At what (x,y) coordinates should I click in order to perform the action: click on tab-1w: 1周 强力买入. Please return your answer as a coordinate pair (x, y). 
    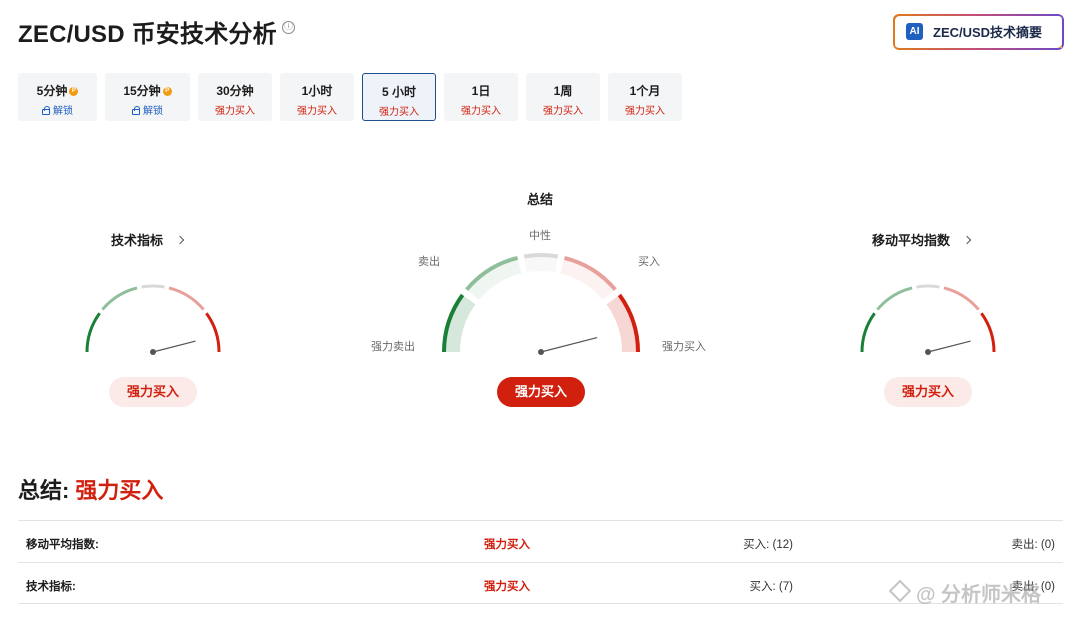
    Looking at the image, I should click on (563, 97).